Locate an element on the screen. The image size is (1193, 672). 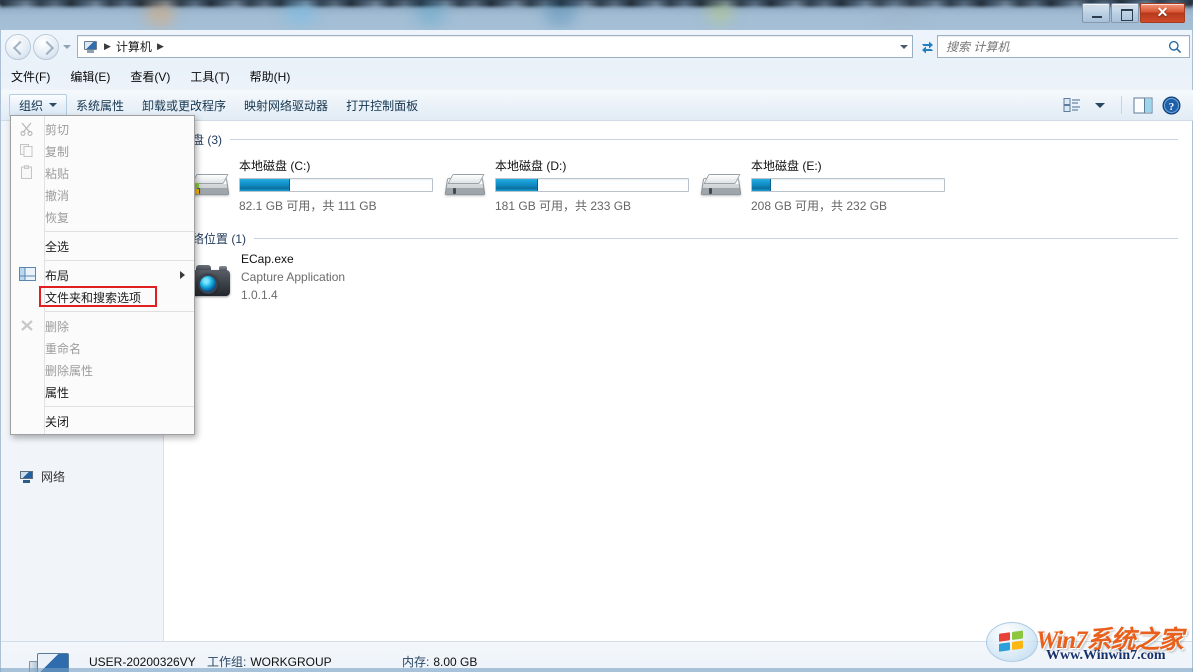
hard-drive-icon is located at coordinates (465, 187).